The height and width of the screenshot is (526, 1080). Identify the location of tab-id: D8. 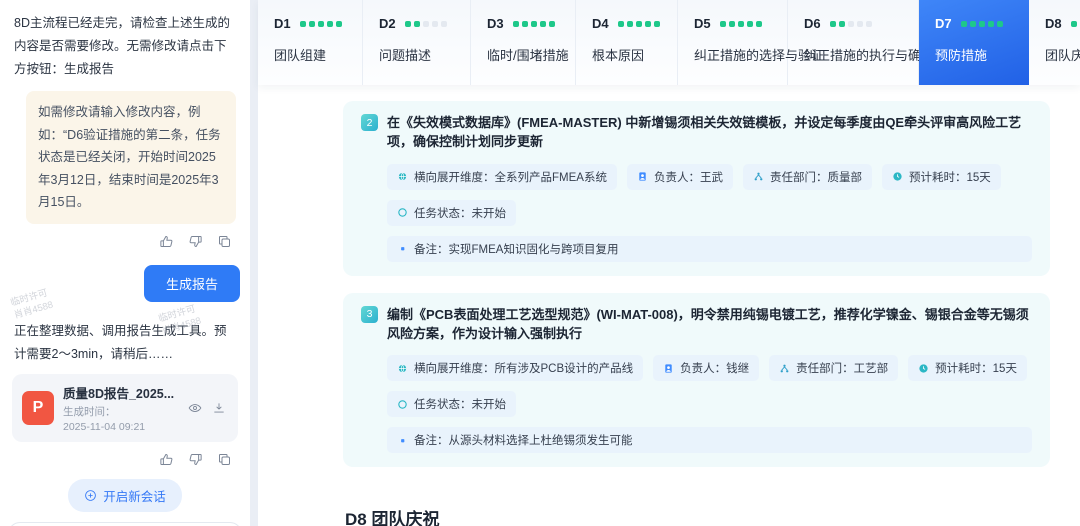
(1053, 23).